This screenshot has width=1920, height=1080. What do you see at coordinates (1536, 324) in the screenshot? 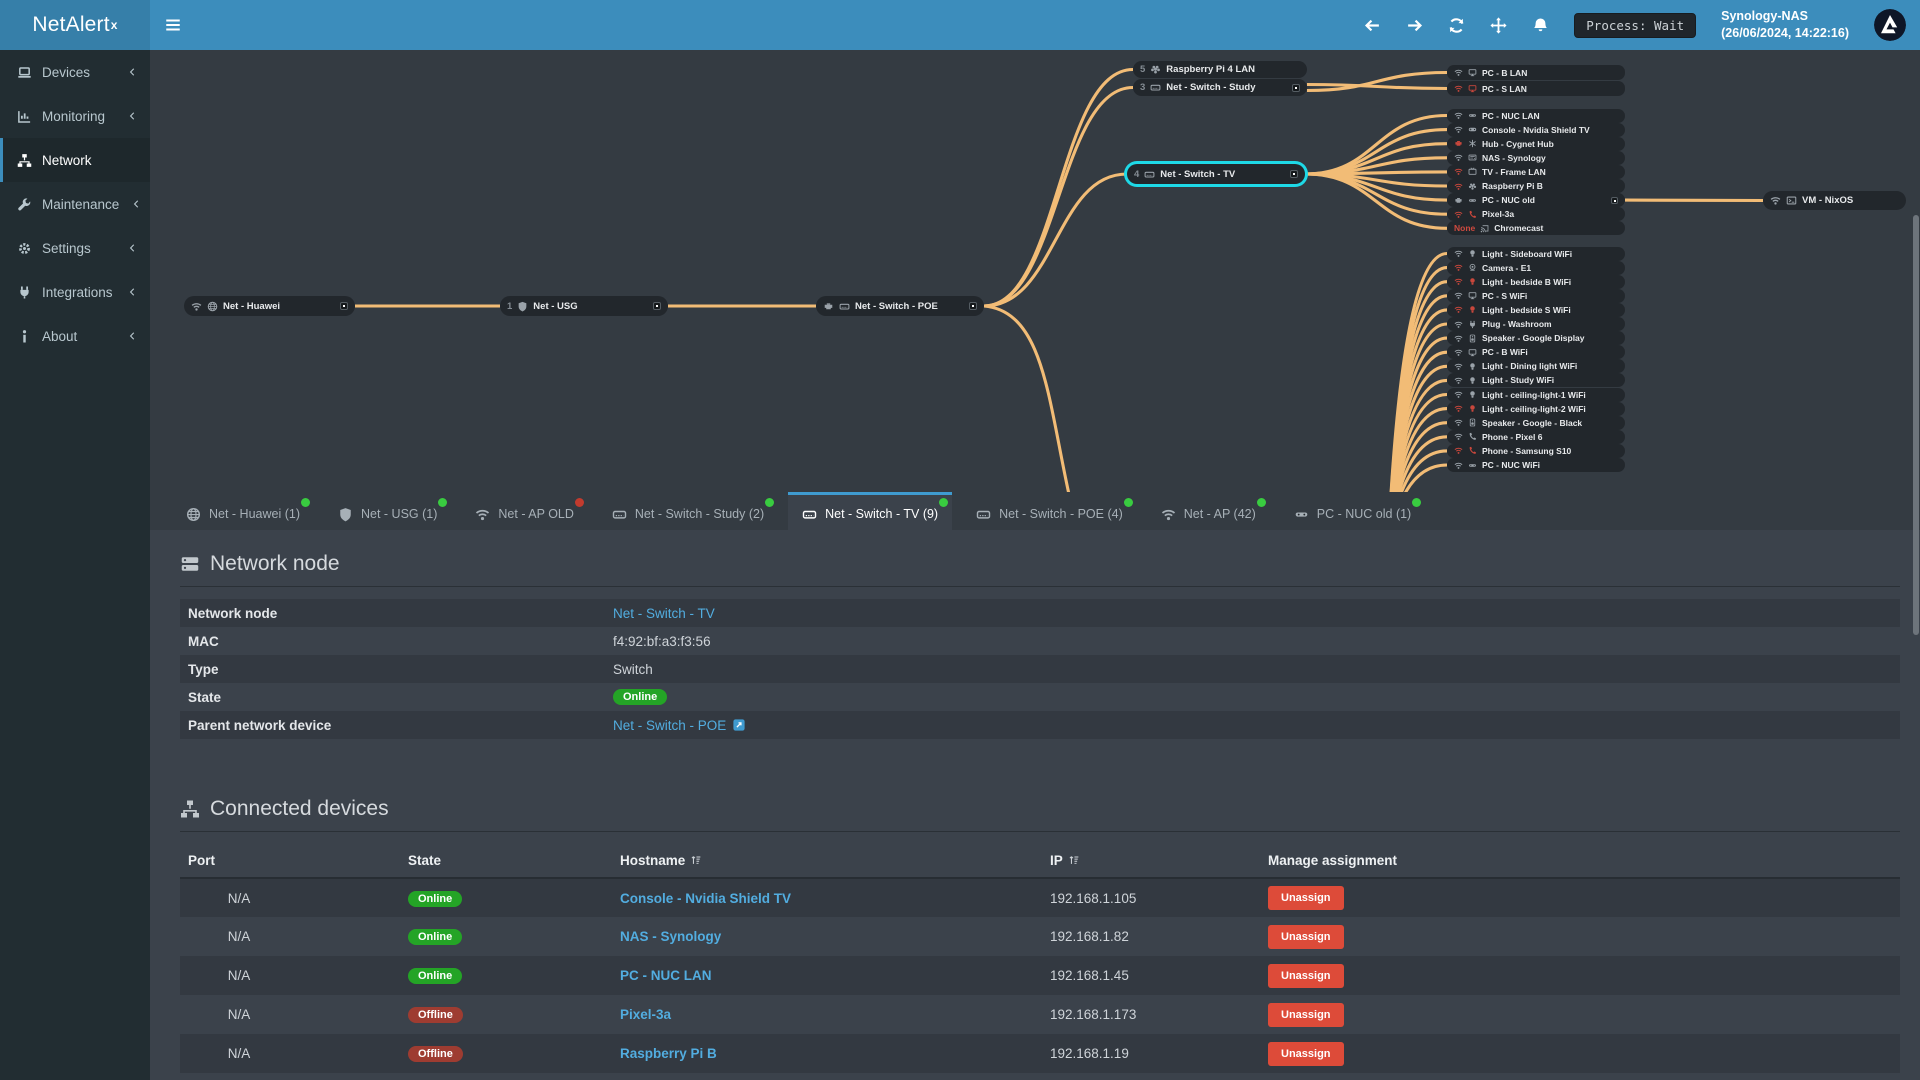
I see `tree-node-plug-washroom: Plug - Washroom` at bounding box center [1536, 324].